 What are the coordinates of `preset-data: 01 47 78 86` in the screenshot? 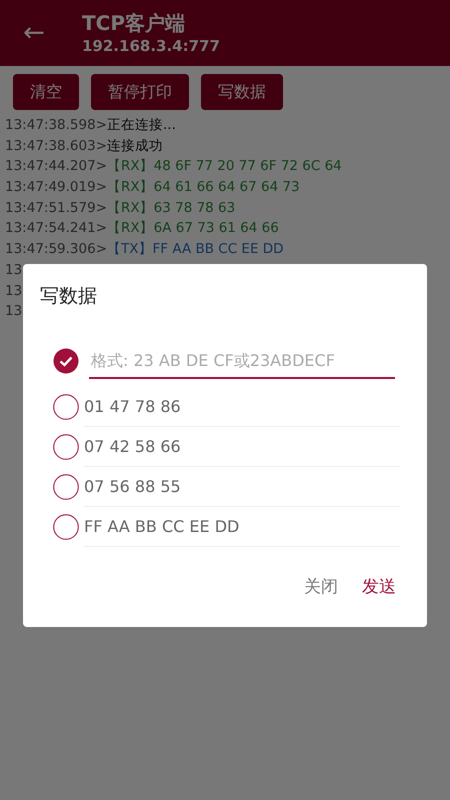 It's located at (242, 407).